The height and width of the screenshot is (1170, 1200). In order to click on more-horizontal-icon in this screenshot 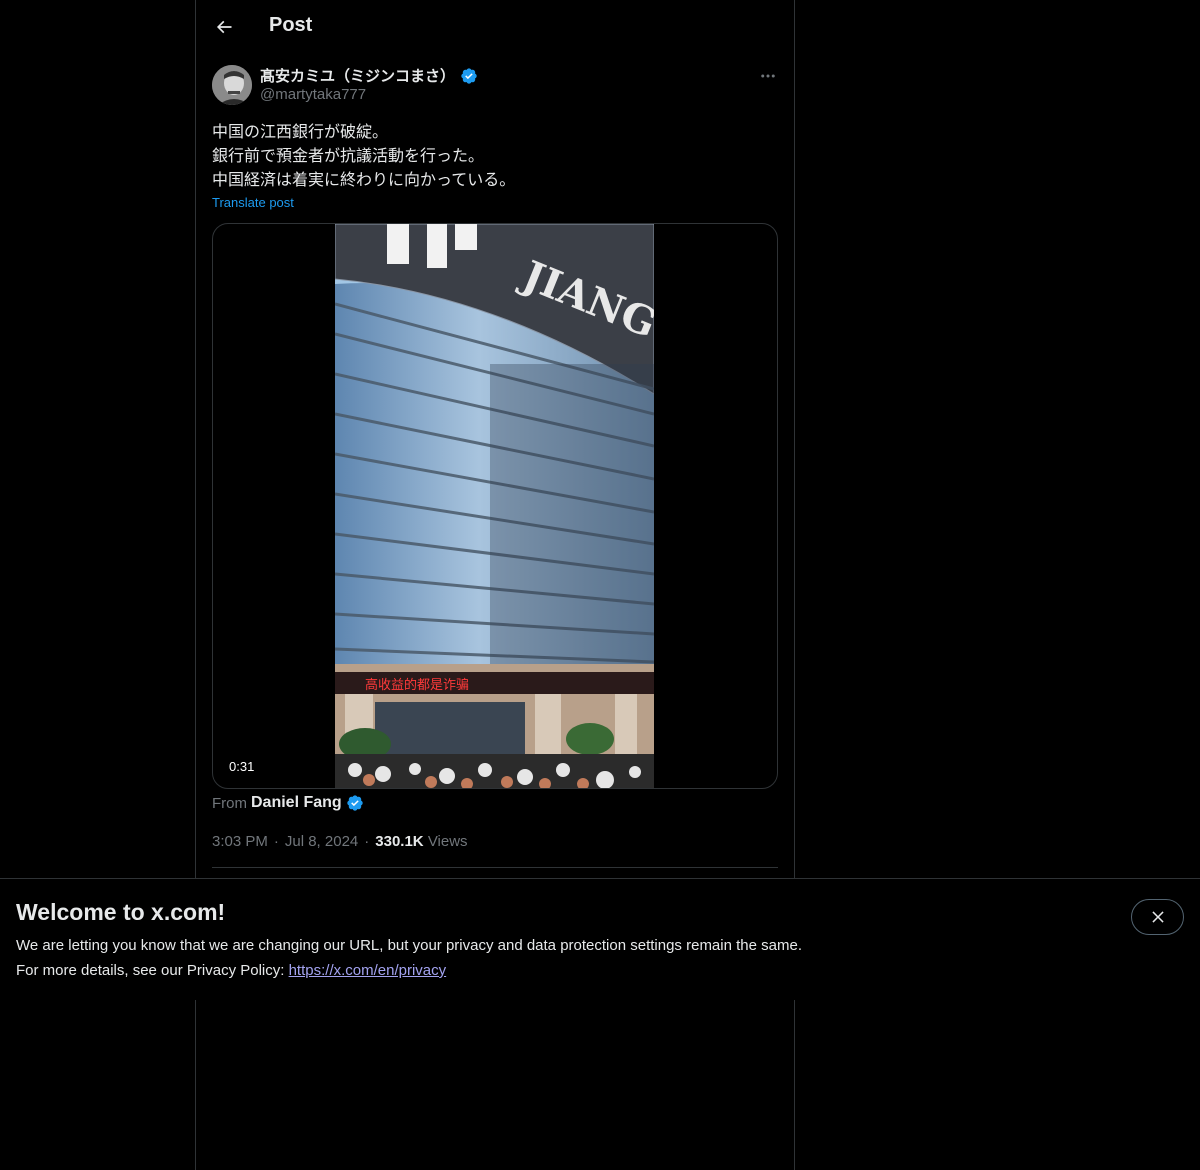, I will do `click(768, 76)`.